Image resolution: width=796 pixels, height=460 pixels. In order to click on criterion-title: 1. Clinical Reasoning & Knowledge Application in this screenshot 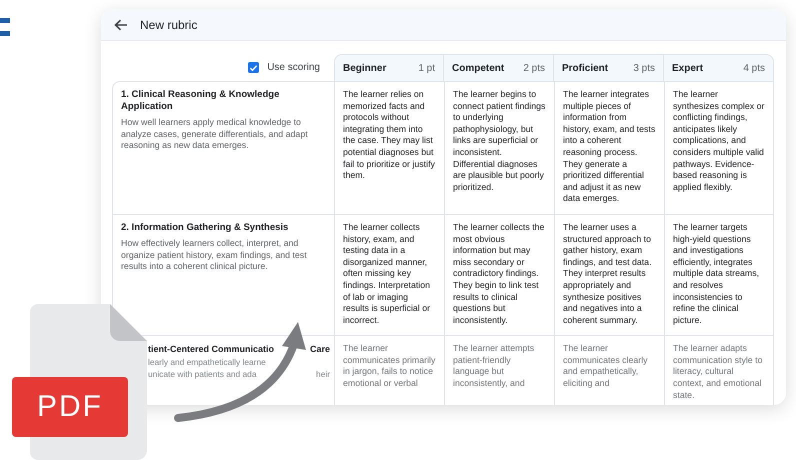, I will do `click(200, 101)`.